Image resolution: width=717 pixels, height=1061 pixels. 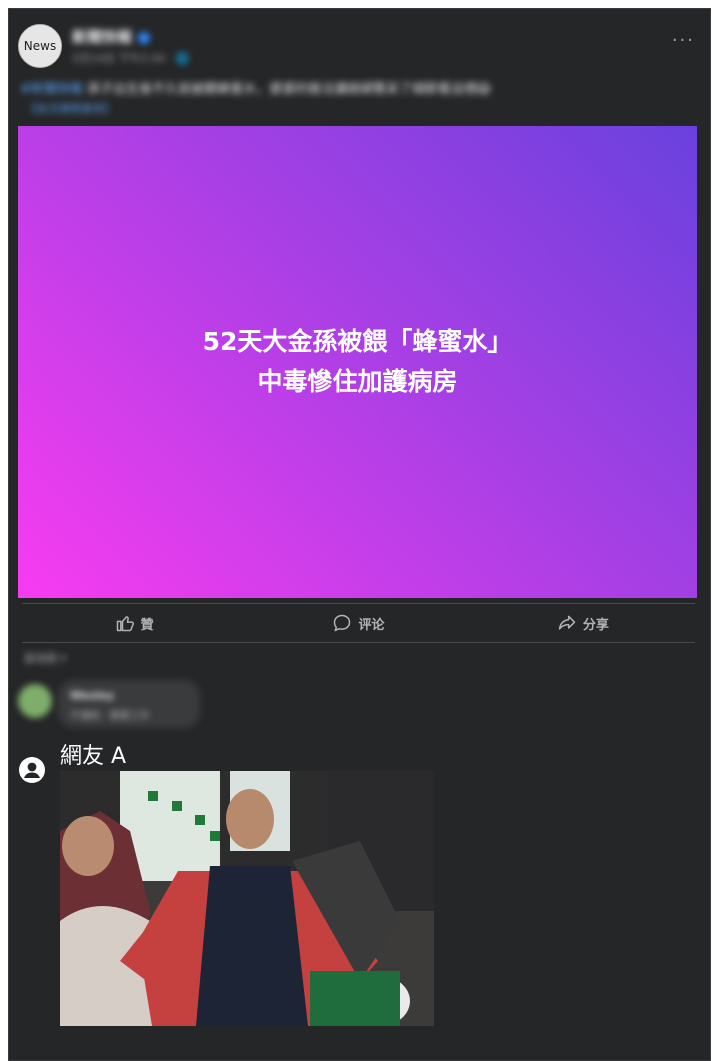 What do you see at coordinates (130, 58) in the screenshot?
I see `post-timestamp: 5月14日 下午2:44 · 🌐` at bounding box center [130, 58].